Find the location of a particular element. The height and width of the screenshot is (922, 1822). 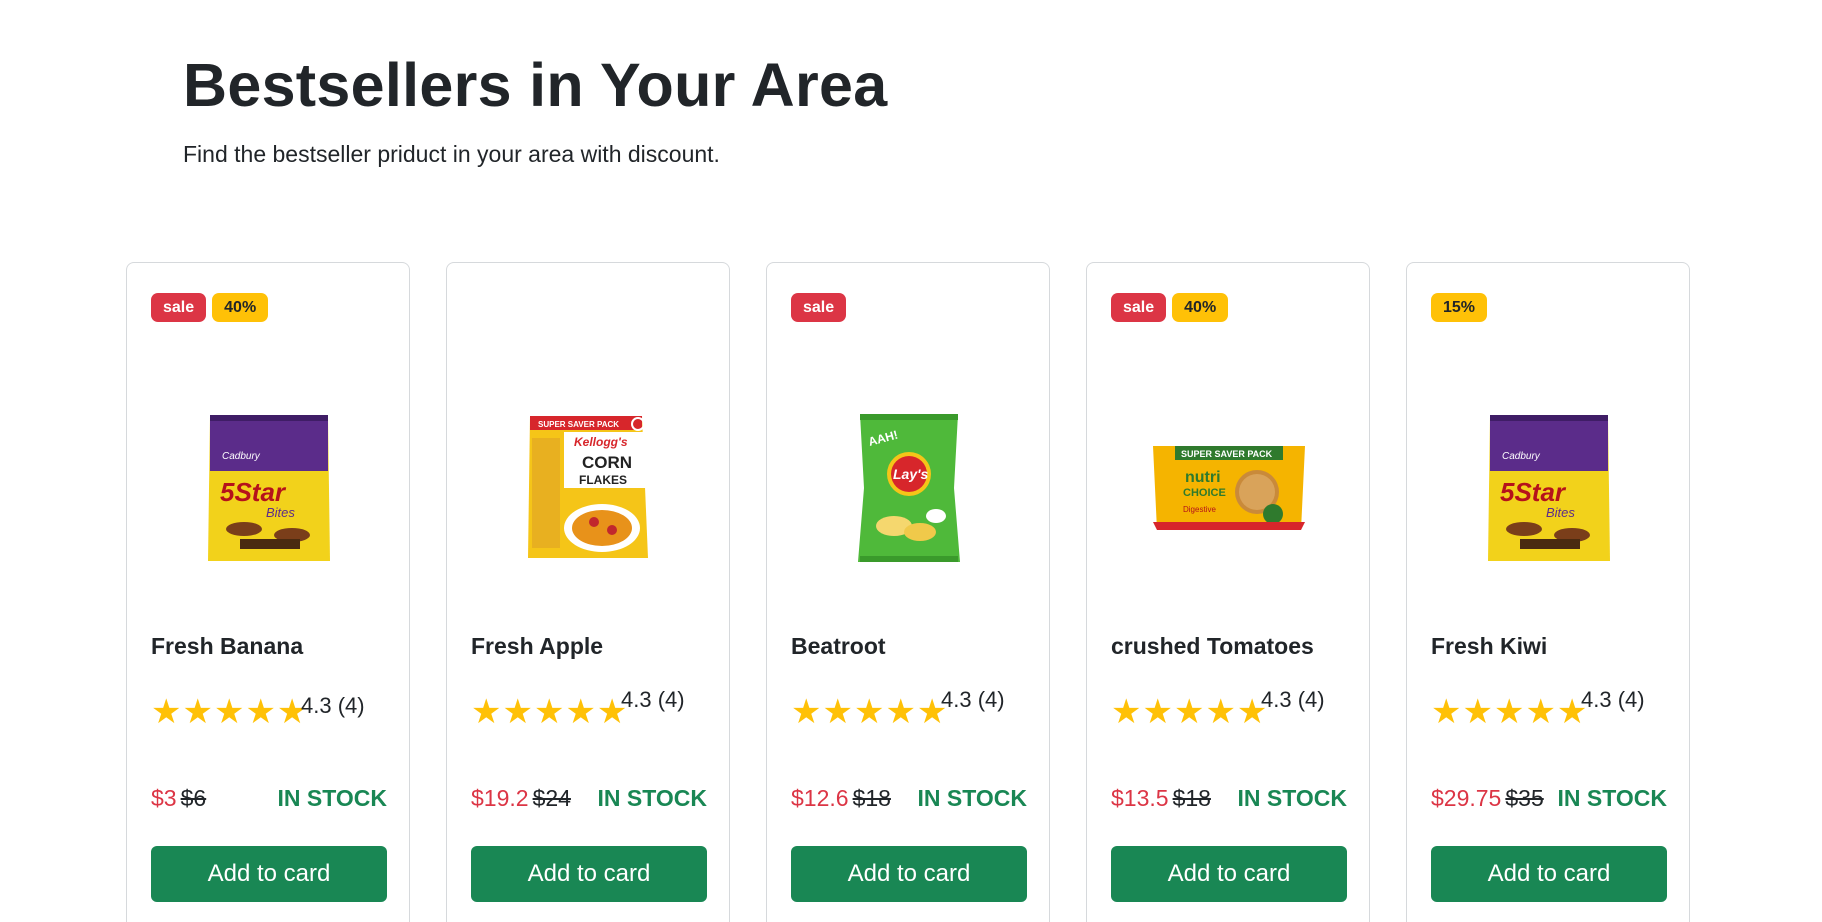

original-price: $35 is located at coordinates (1524, 798).